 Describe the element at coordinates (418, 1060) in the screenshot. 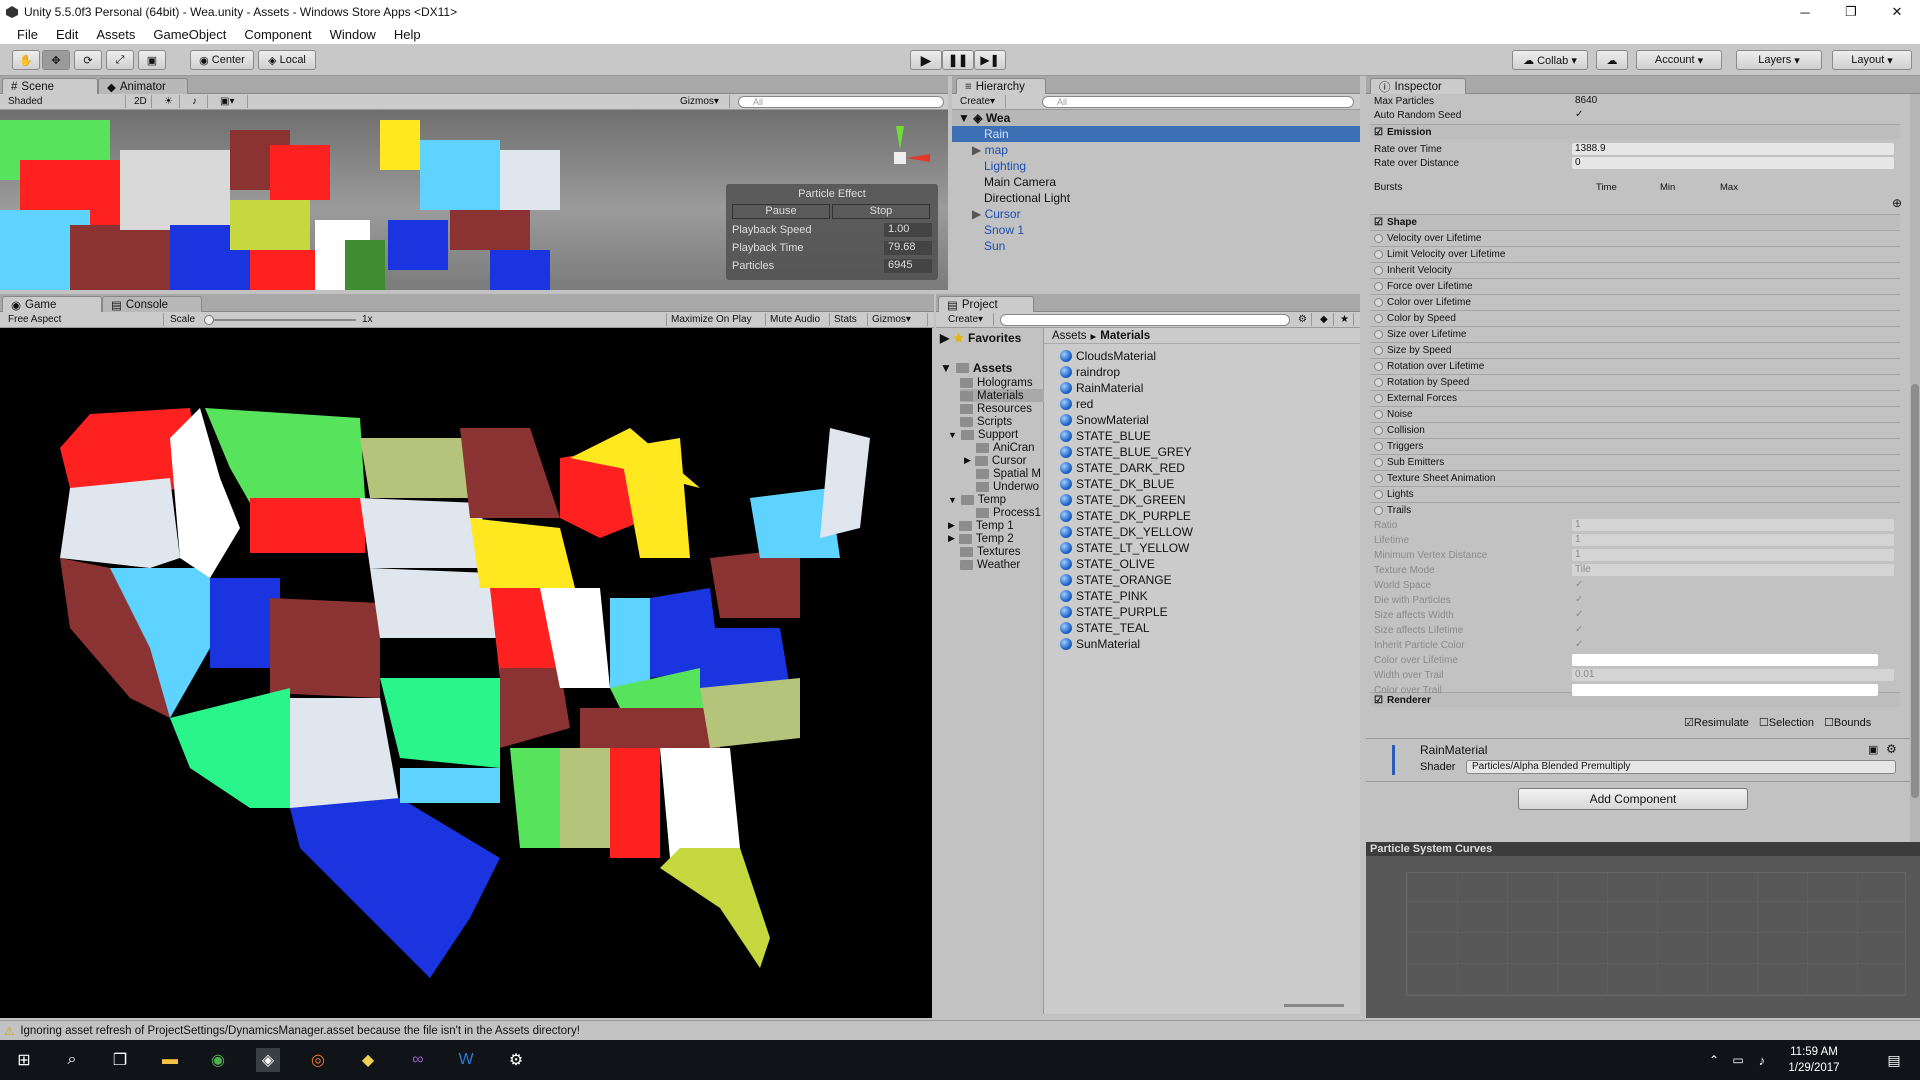

I see `visual-studio-icon: ∞` at that location.